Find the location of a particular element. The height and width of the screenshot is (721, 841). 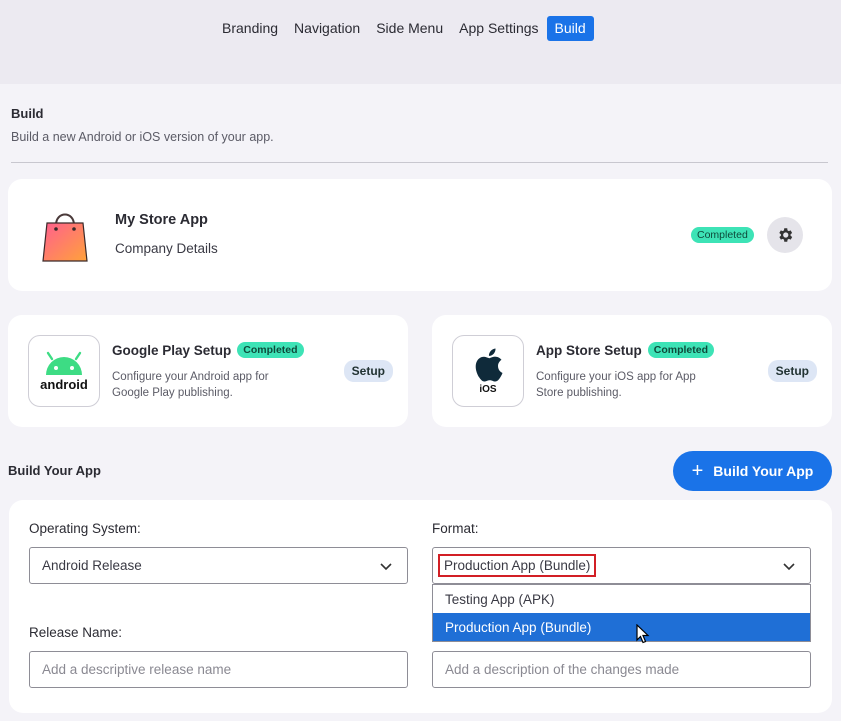

plus-icon: + is located at coordinates (697, 471).